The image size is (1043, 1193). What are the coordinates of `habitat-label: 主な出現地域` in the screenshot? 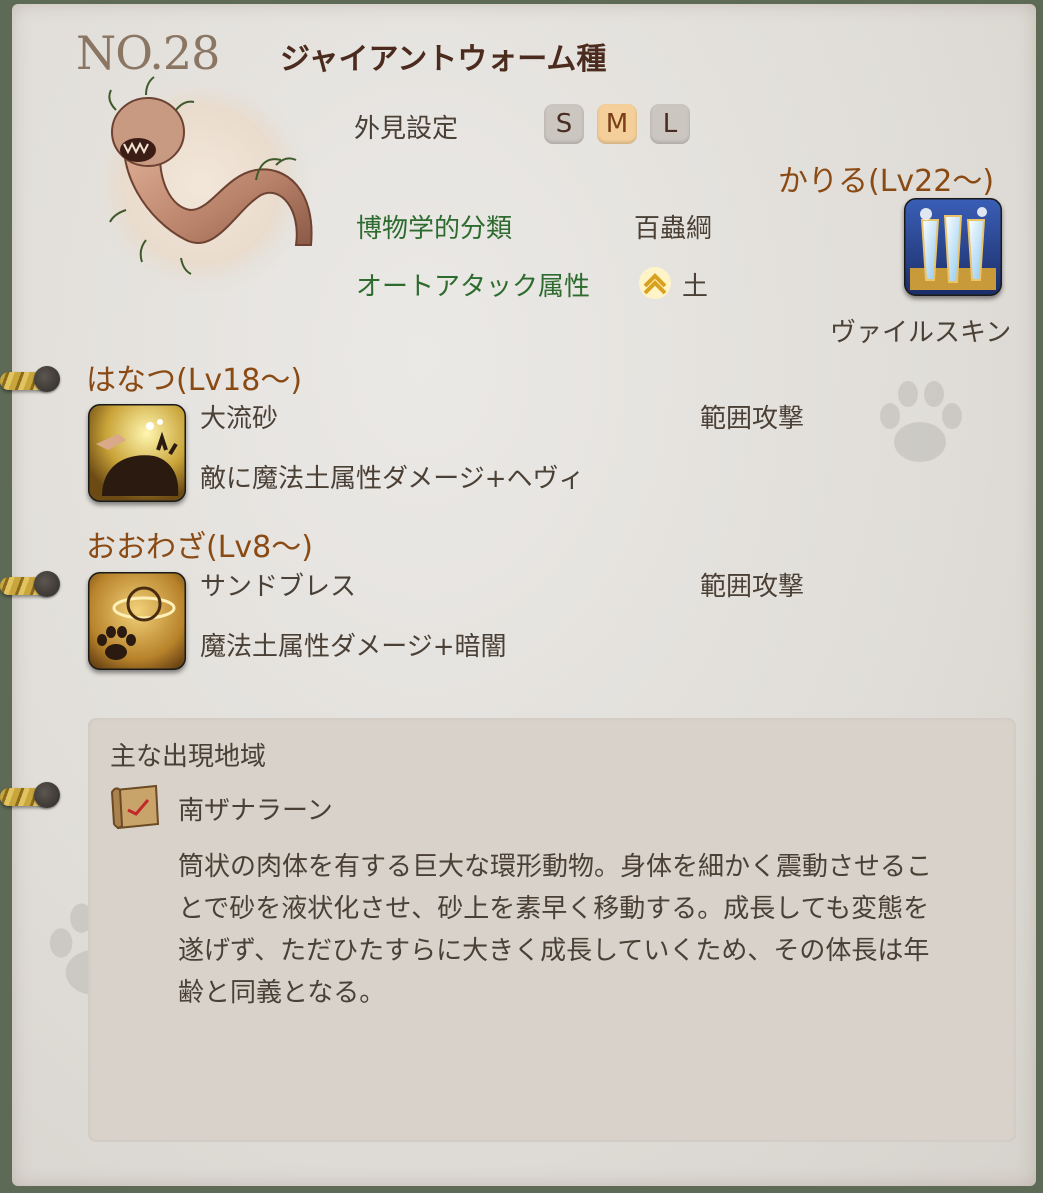 It's located at (188, 757).